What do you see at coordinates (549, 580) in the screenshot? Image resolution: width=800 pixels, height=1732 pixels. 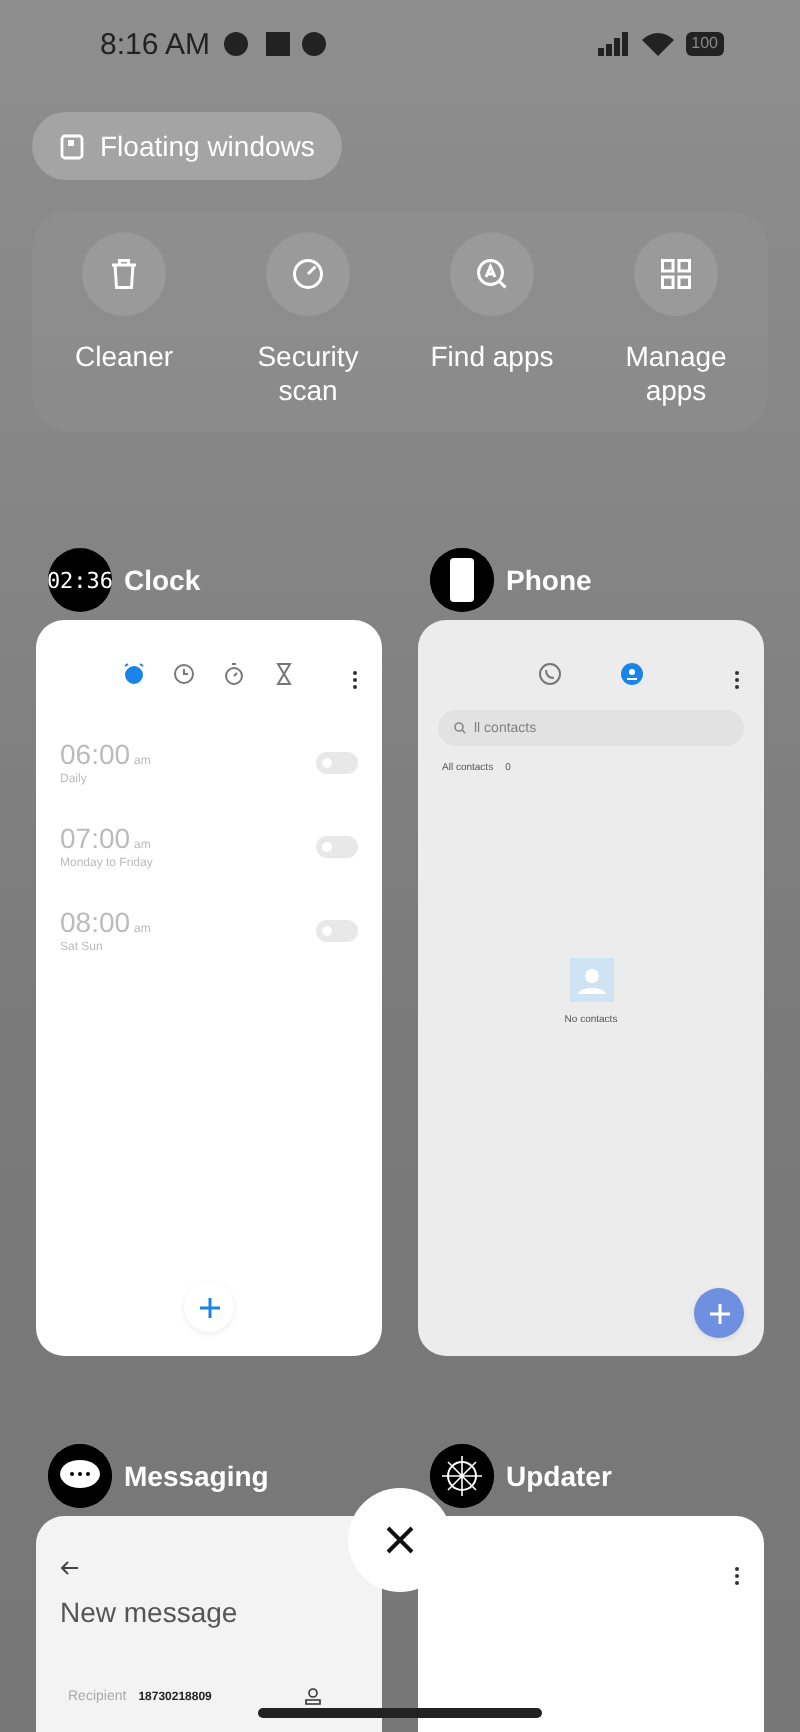 I see `app-name: Phone` at bounding box center [549, 580].